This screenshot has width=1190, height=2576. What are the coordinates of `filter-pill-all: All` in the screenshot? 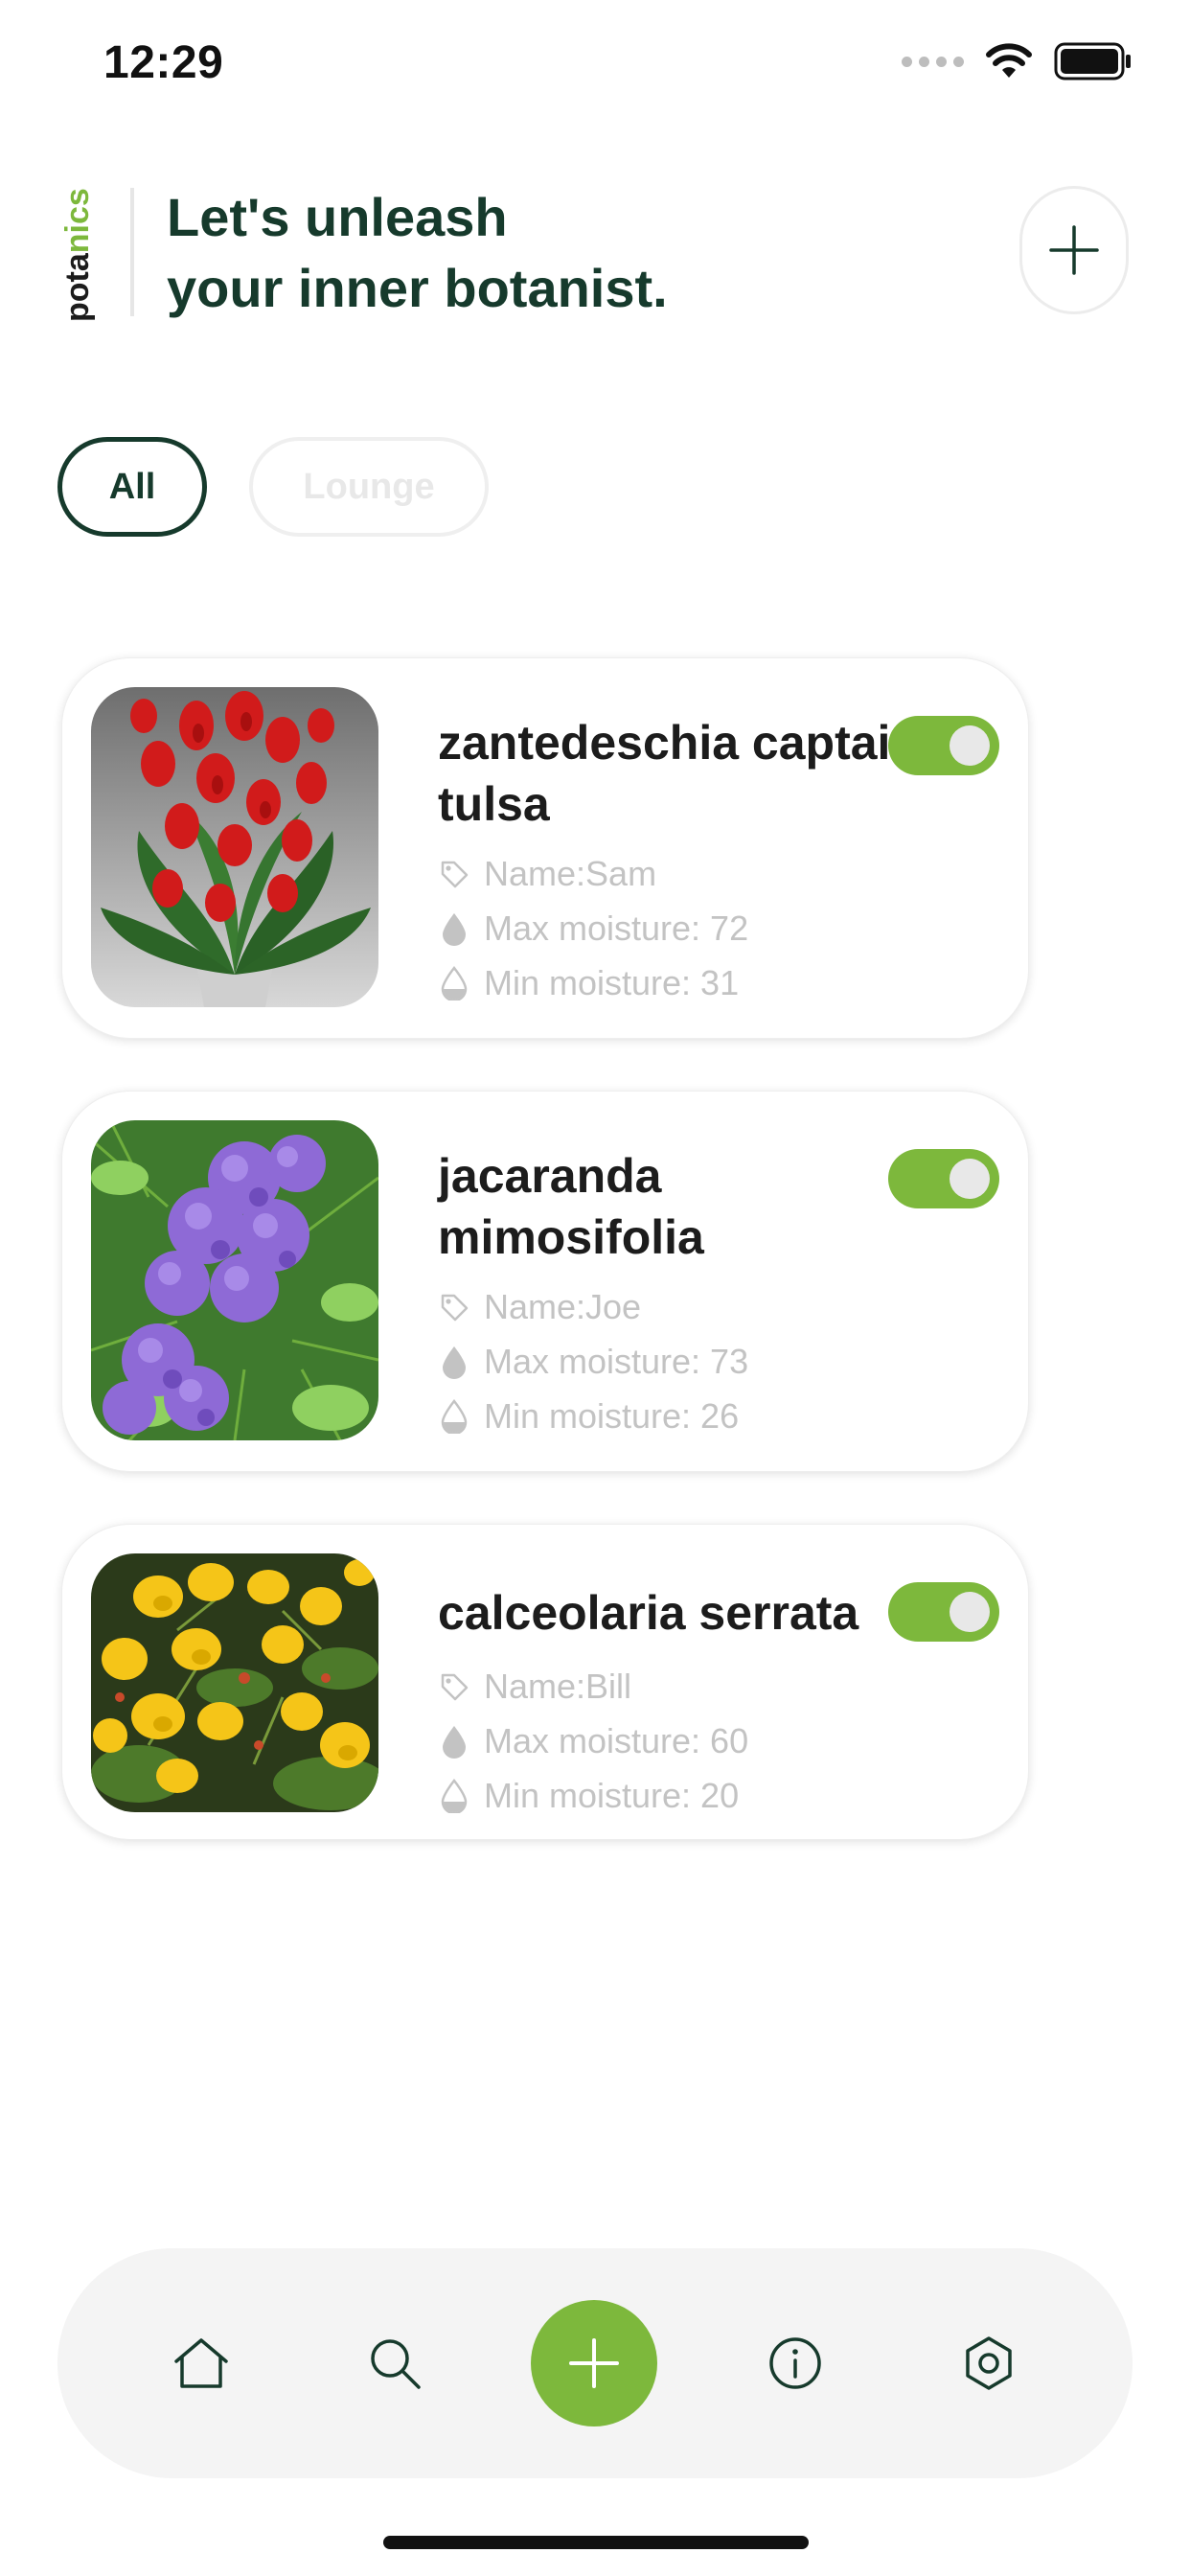 It's located at (132, 487).